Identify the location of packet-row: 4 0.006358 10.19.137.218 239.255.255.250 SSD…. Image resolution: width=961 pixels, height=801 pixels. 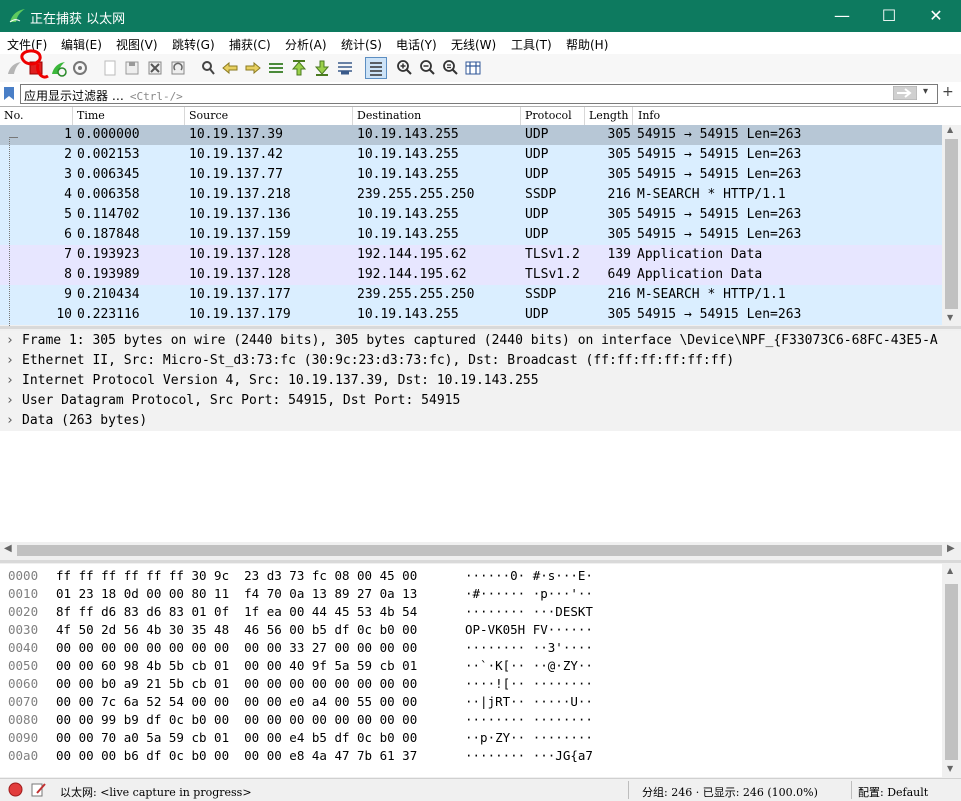
(471, 195).